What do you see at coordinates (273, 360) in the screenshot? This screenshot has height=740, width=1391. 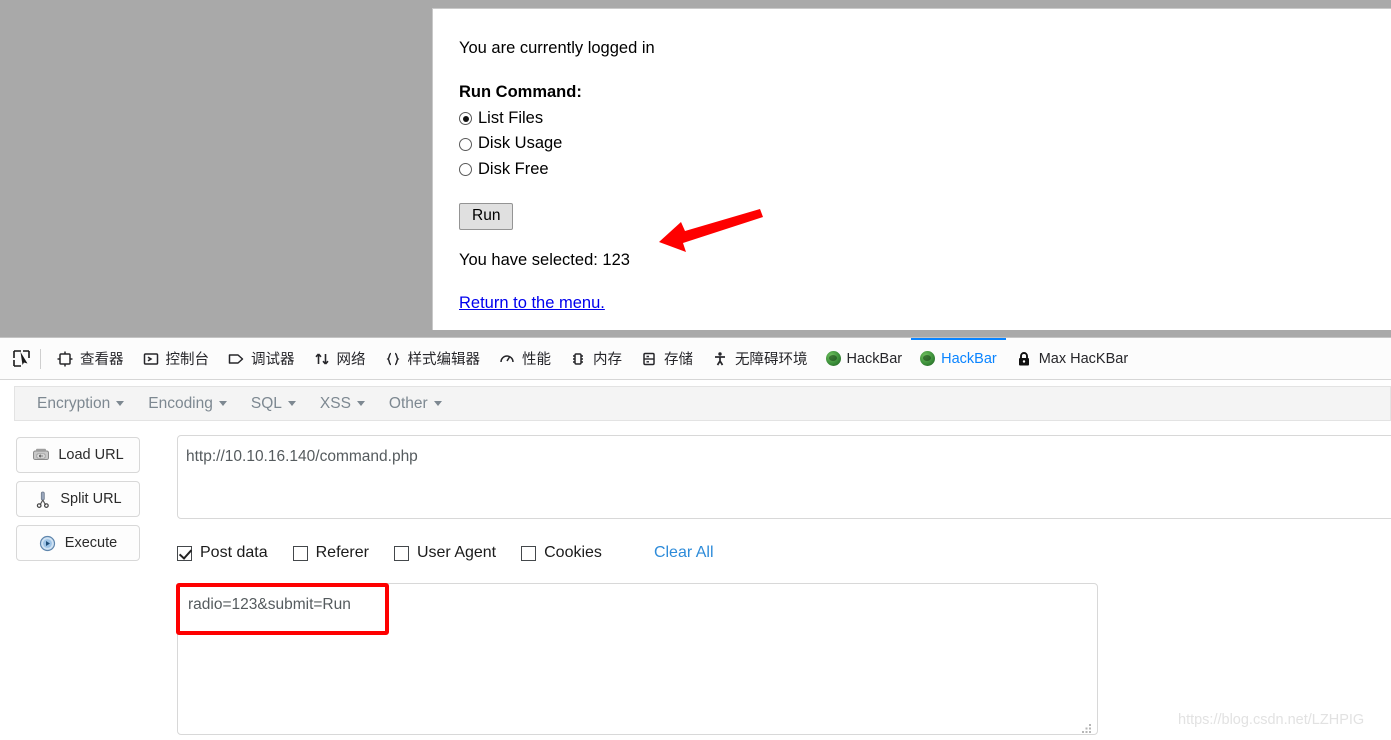 I see `tab-label: 调试器` at bounding box center [273, 360].